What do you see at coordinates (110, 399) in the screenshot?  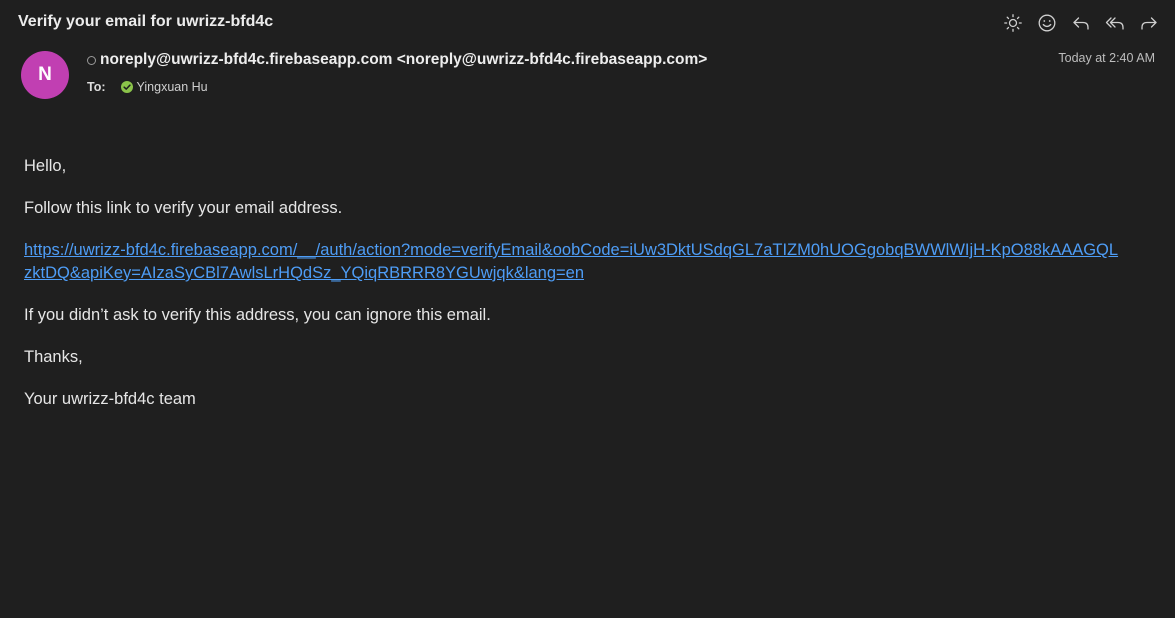 I see `signature-text: Your uwrizz-bfd4c team` at bounding box center [110, 399].